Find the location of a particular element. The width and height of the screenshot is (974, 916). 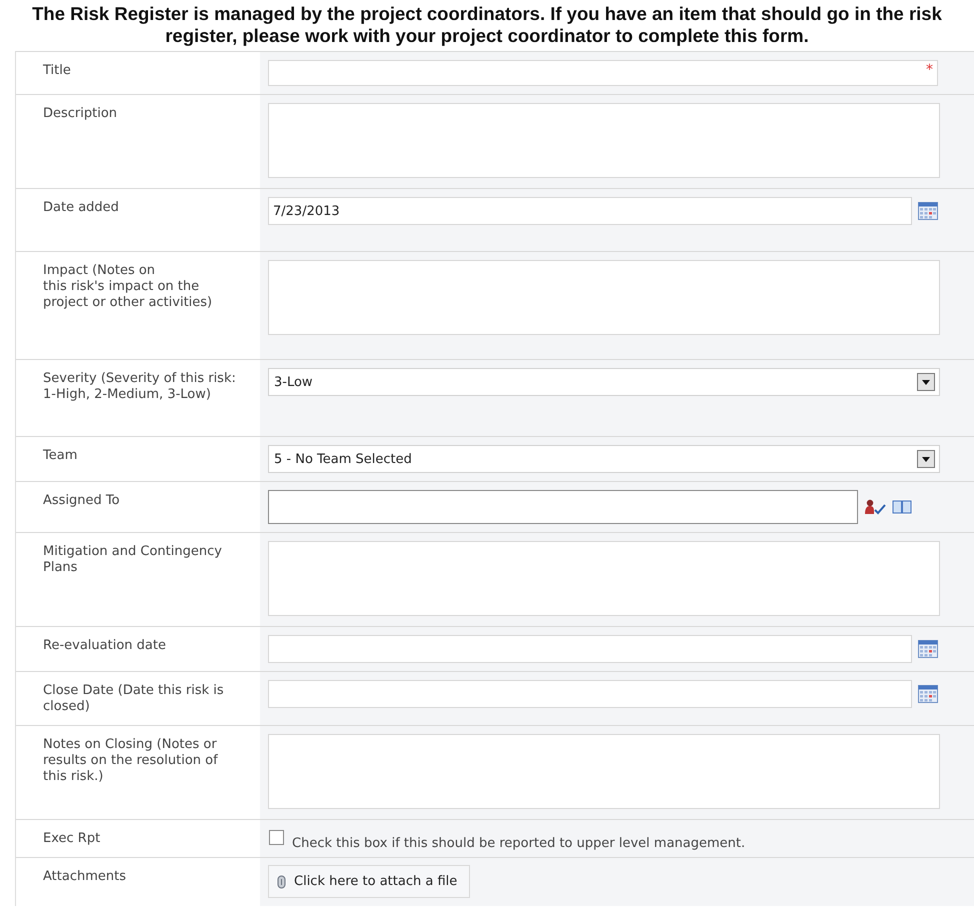

field-label: Impact (Notes on this risk's impact on the project or other activities) is located at coordinates (128, 287).